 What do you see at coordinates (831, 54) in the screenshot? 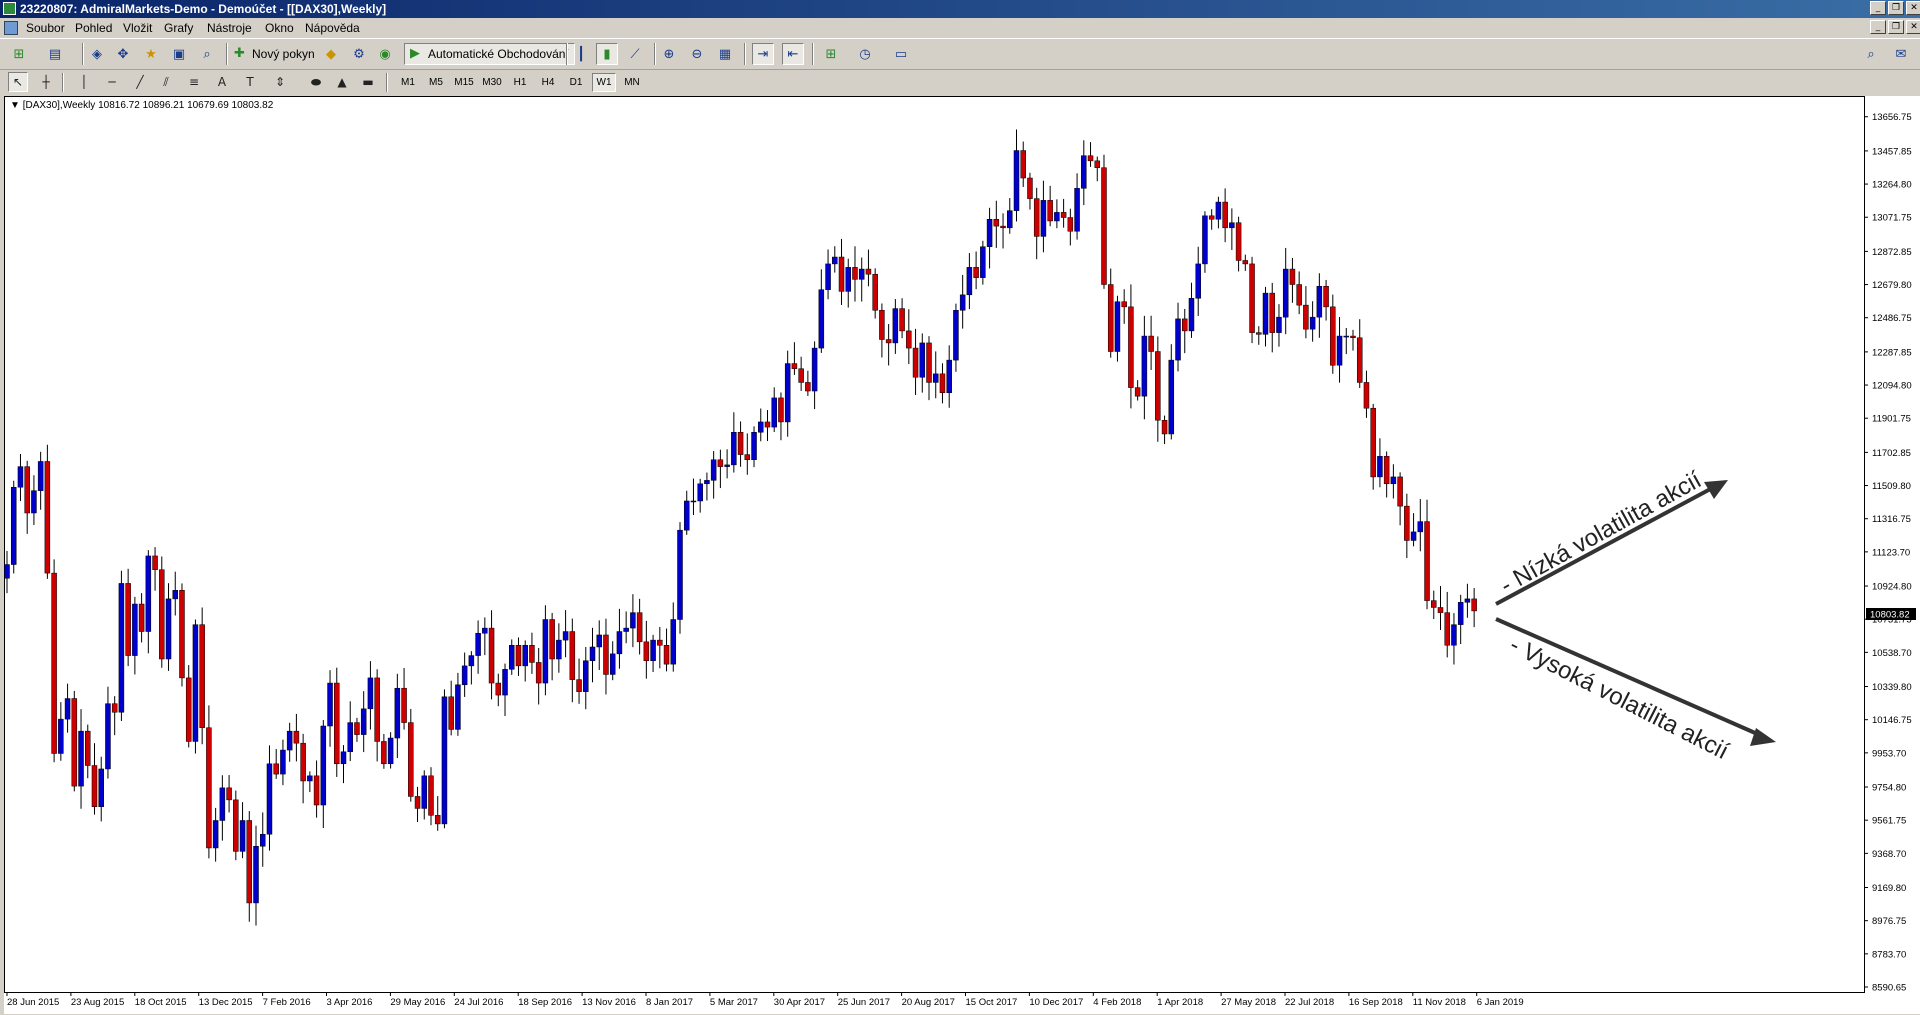
I see `indicators-icon: ⊞` at bounding box center [831, 54].